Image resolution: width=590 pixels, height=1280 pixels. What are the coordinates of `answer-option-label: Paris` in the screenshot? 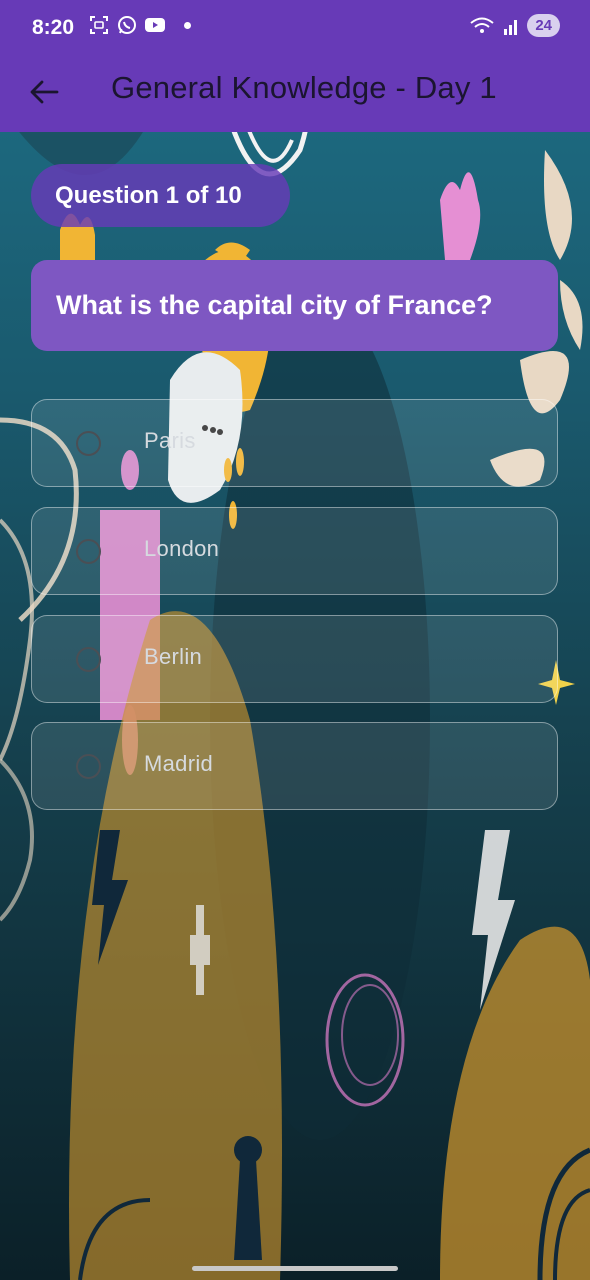 It's located at (170, 440).